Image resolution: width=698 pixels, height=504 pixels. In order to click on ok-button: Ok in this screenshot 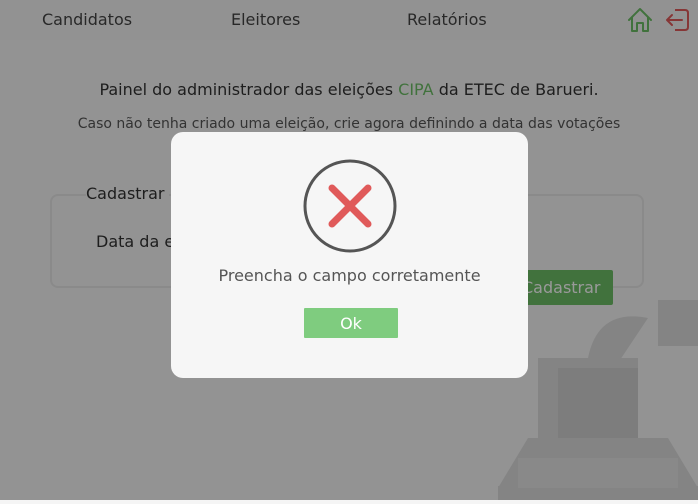, I will do `click(351, 323)`.